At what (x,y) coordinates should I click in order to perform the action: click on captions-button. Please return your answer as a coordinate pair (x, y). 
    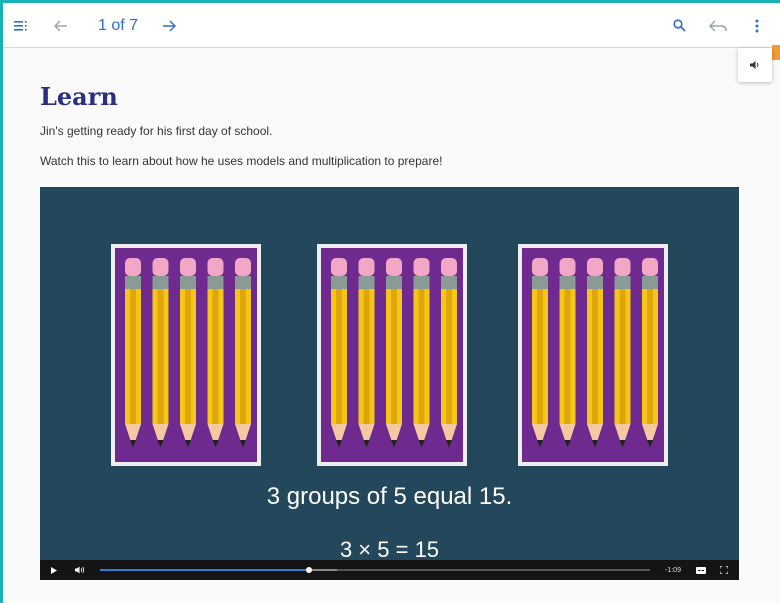
    Looking at the image, I should click on (701, 570).